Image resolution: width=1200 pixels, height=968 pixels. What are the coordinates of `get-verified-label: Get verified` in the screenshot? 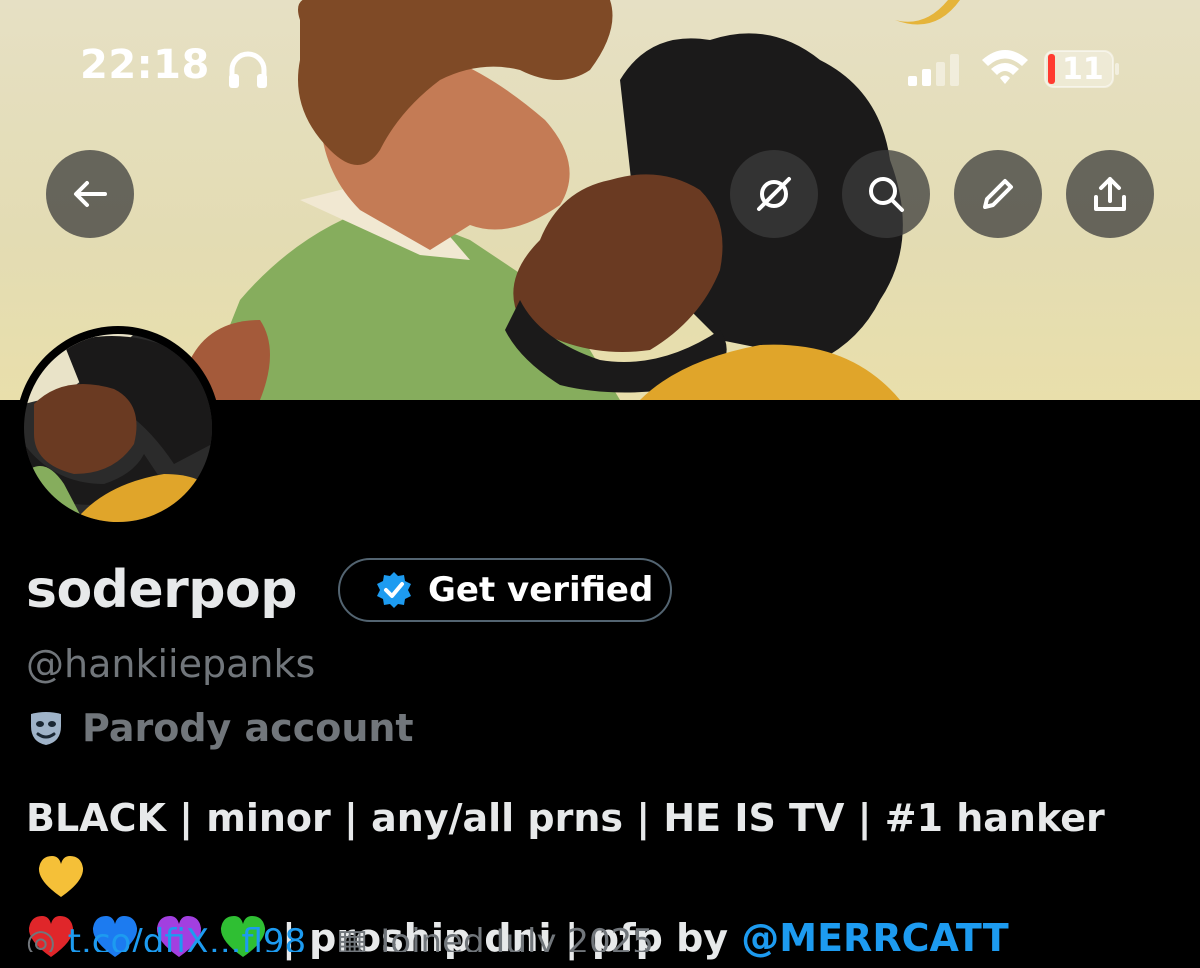 It's located at (541, 590).